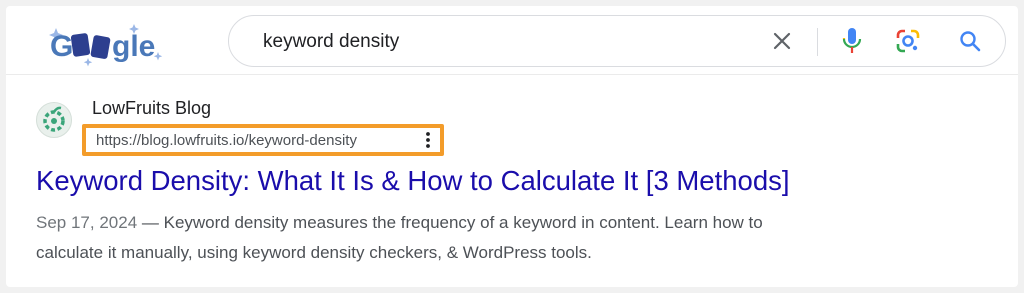  What do you see at coordinates (151, 108) in the screenshot?
I see `site-name: LowFruits Blog` at bounding box center [151, 108].